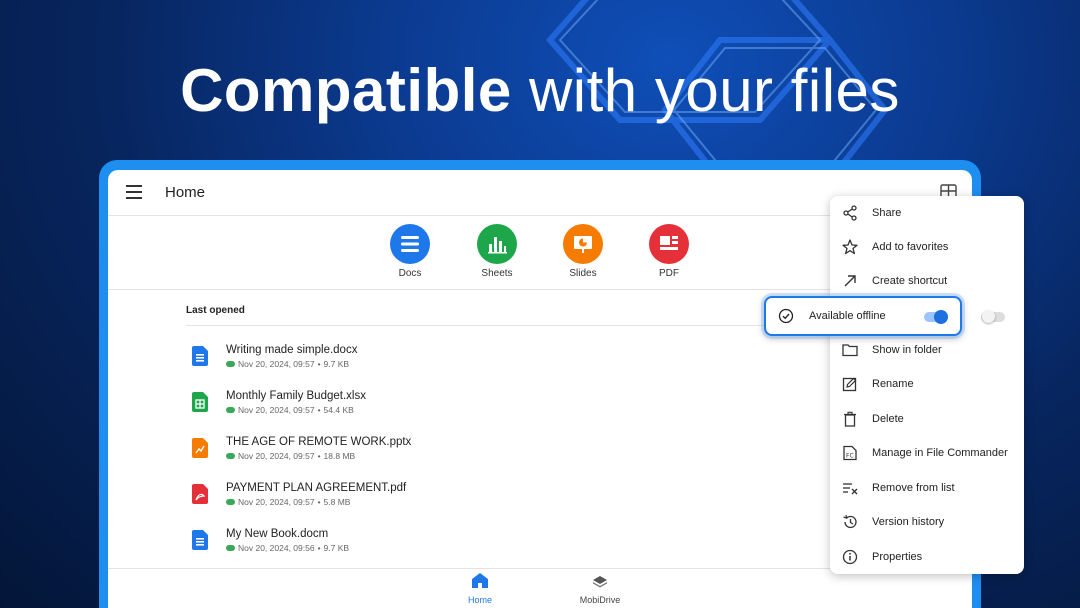 The height and width of the screenshot is (608, 1080). What do you see at coordinates (346, 90) in the screenshot?
I see `headline-bold: Compatible` at bounding box center [346, 90].